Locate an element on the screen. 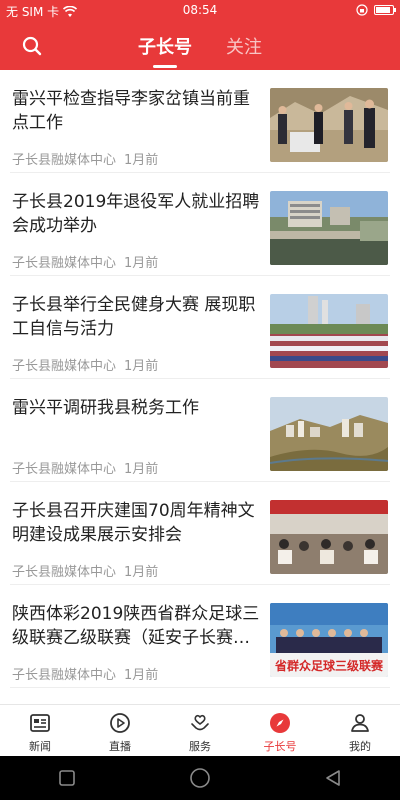  nav-label: 子长号 is located at coordinates (280, 746).